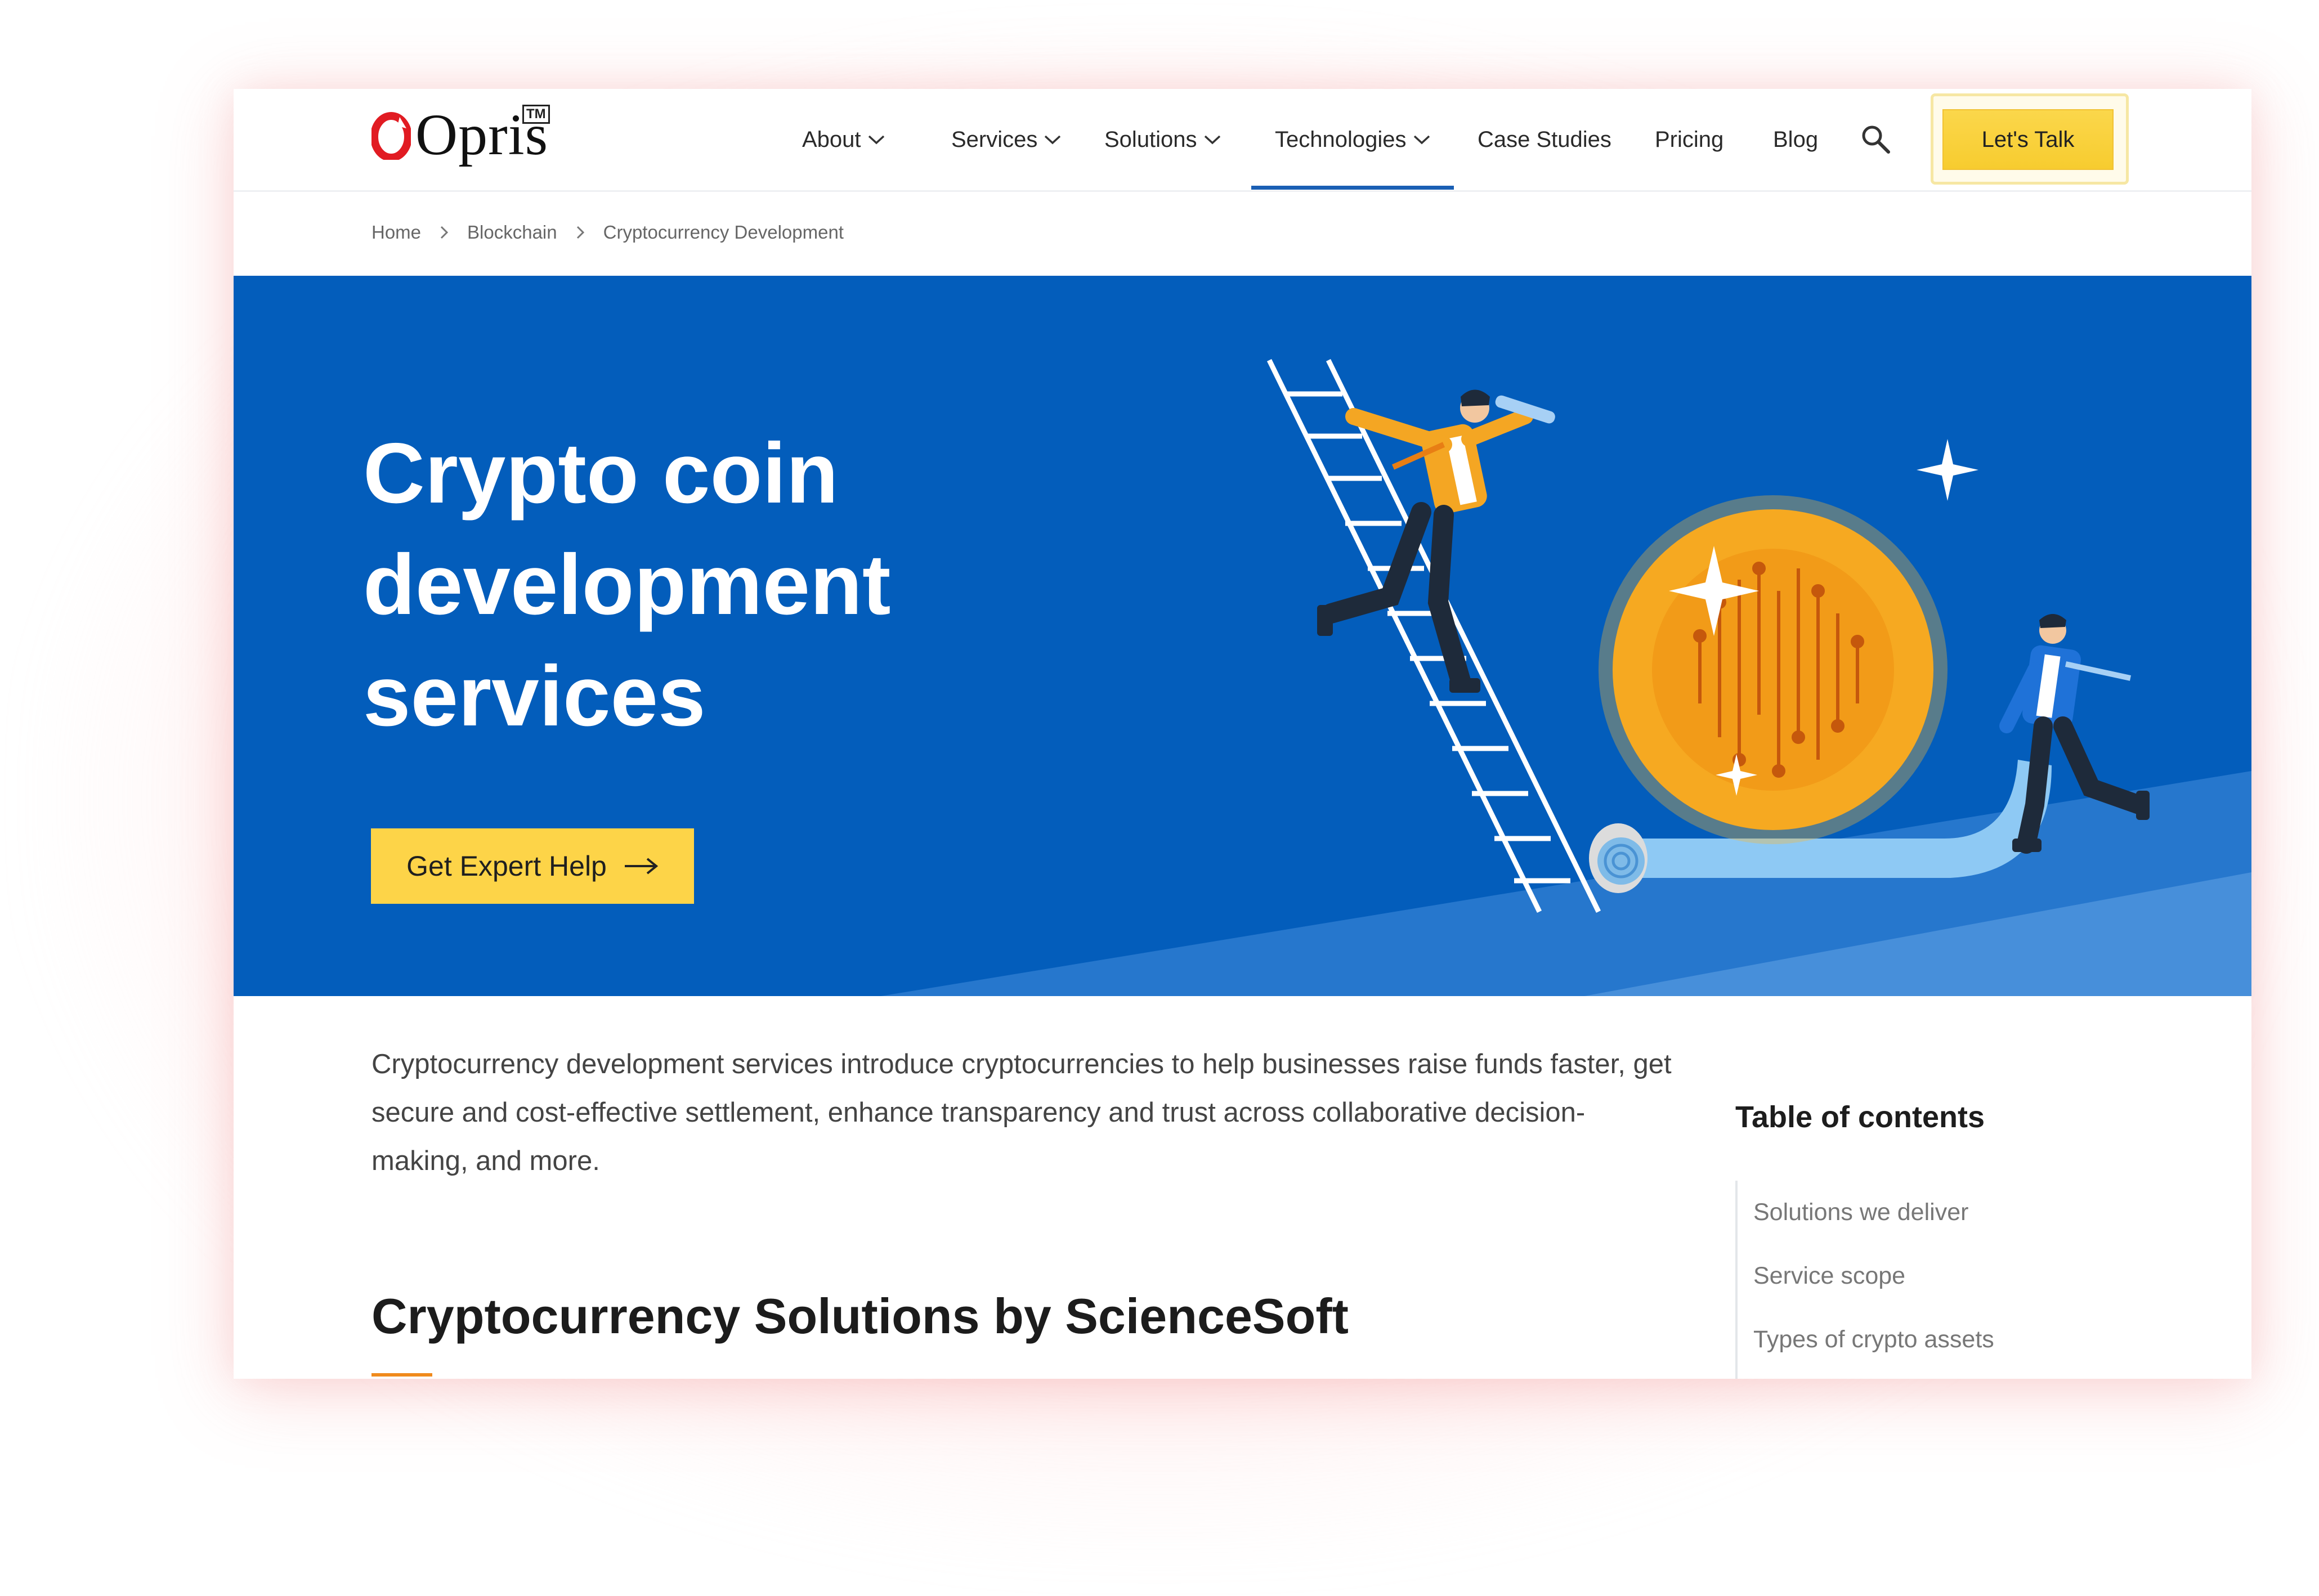 This screenshot has height=1596, width=2319. I want to click on toc-title: Table of contents, so click(1860, 1117).